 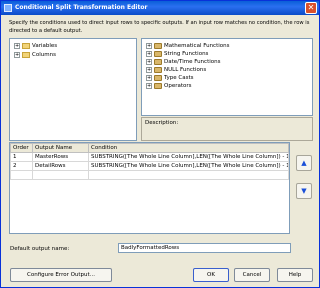 What do you see at coordinates (60, 166) in the screenshot?
I see `cell-output-name: DetailRows` at bounding box center [60, 166].